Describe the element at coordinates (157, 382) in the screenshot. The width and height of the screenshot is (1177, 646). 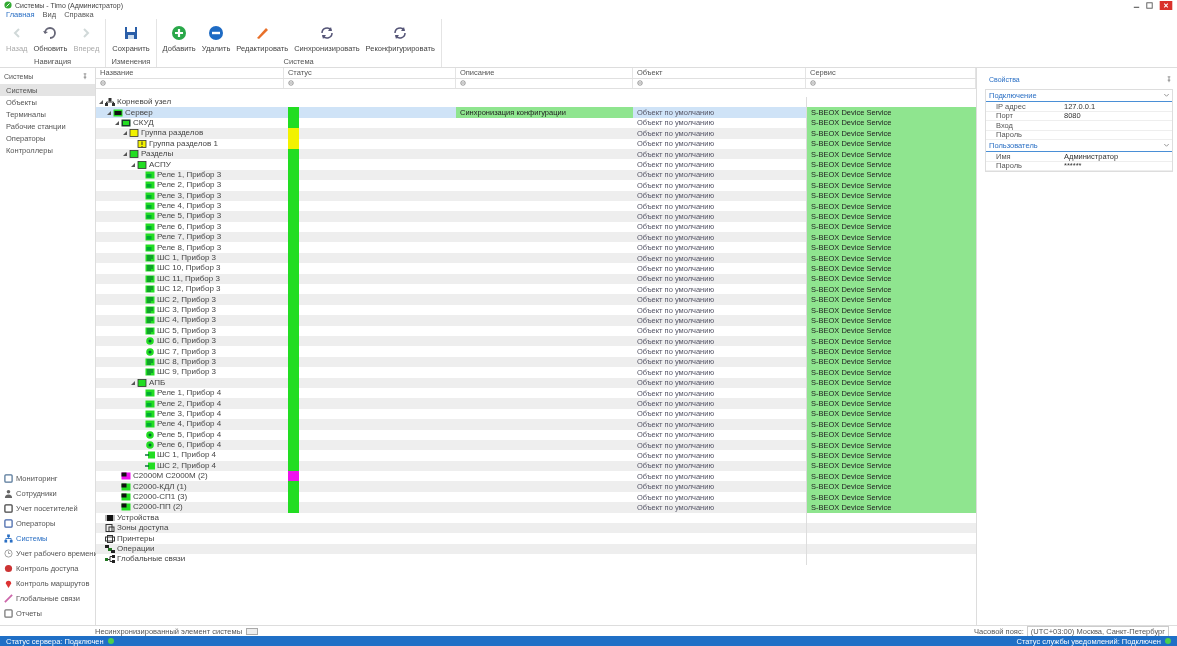
I see `node-name: АПБ` at that location.